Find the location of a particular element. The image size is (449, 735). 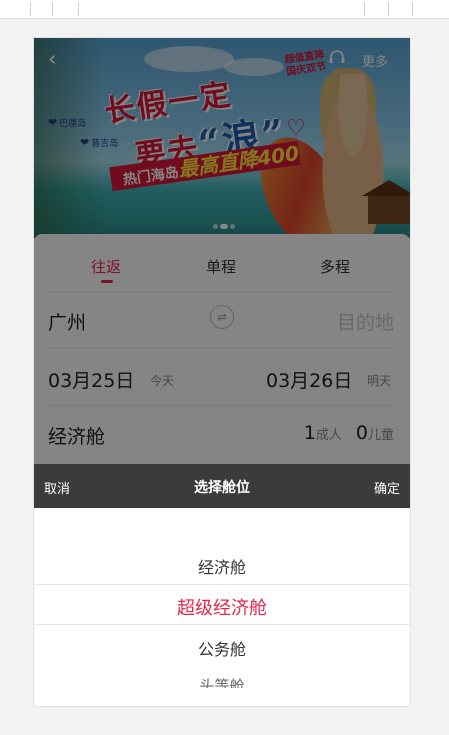

picker-title: 选择舱位 is located at coordinates (222, 488).